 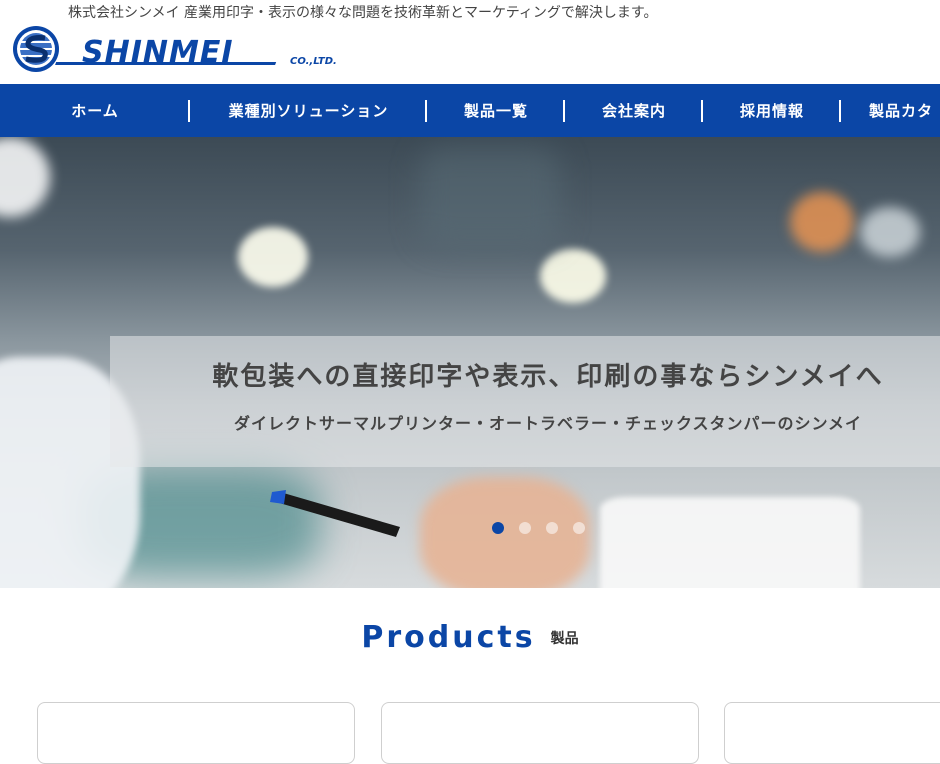 I want to click on products-heading: Products 製品, so click(x=470, y=637).